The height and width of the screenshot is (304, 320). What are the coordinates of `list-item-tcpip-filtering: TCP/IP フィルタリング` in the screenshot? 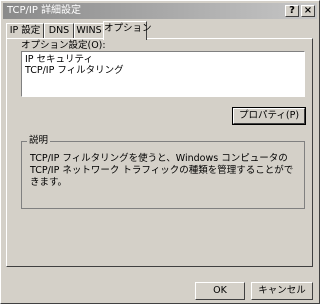 It's located at (74, 70).